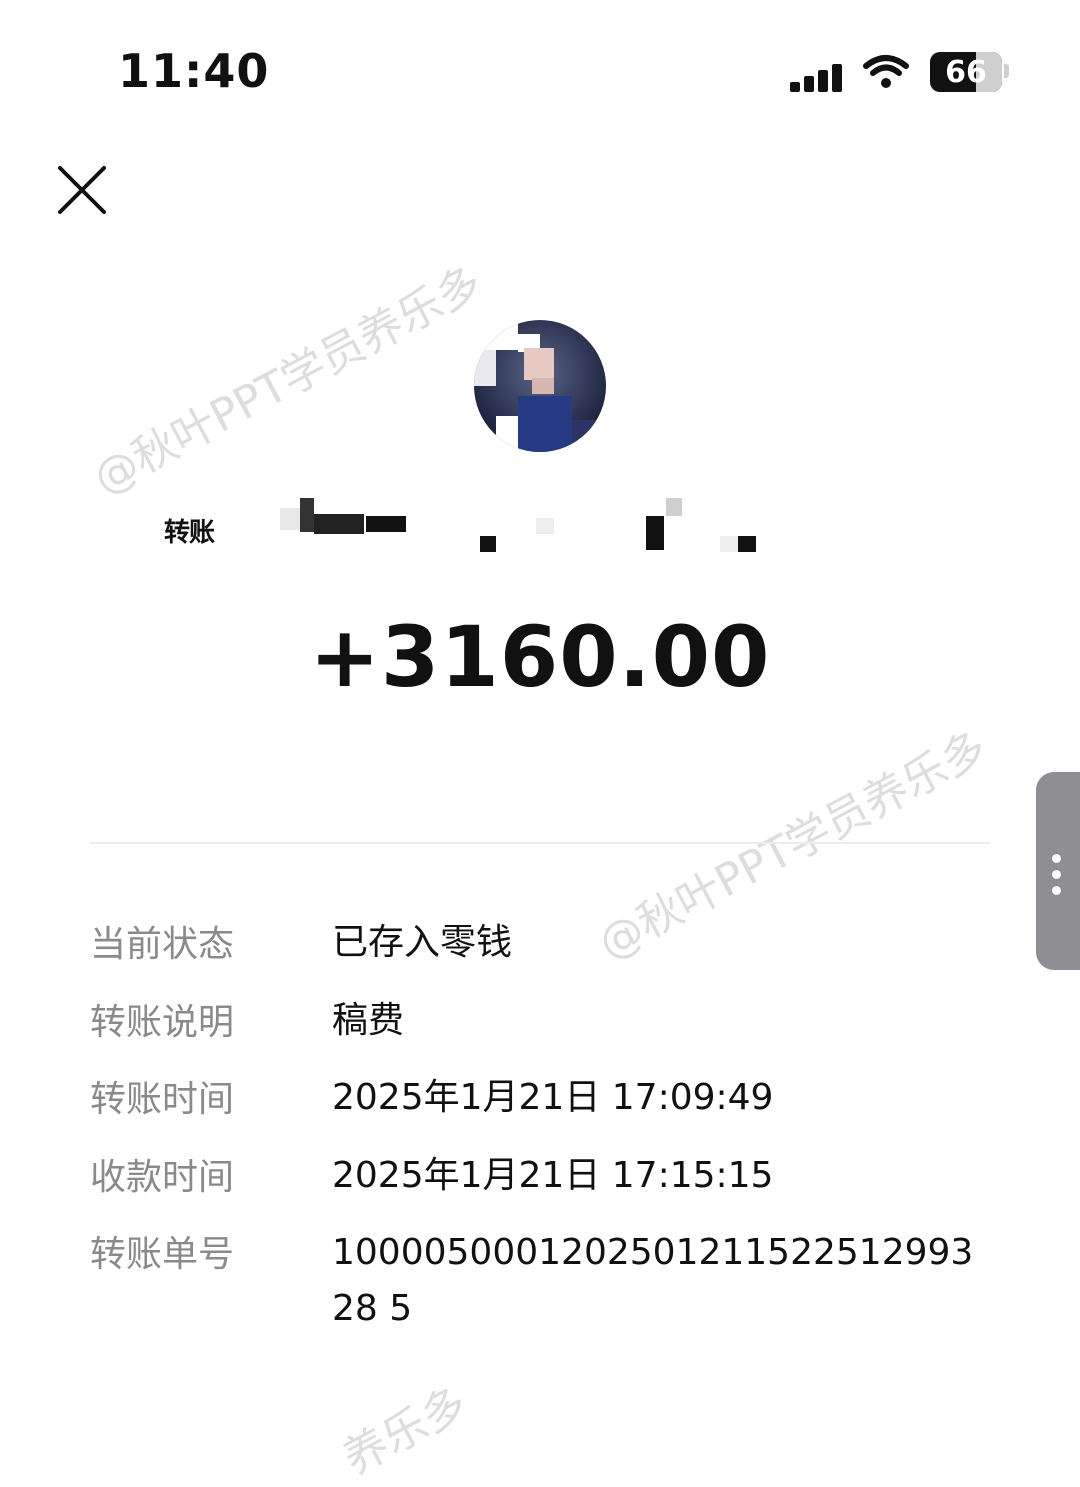  Describe the element at coordinates (162, 1254) in the screenshot. I see `transfer-id-label: 转账单号` at that location.